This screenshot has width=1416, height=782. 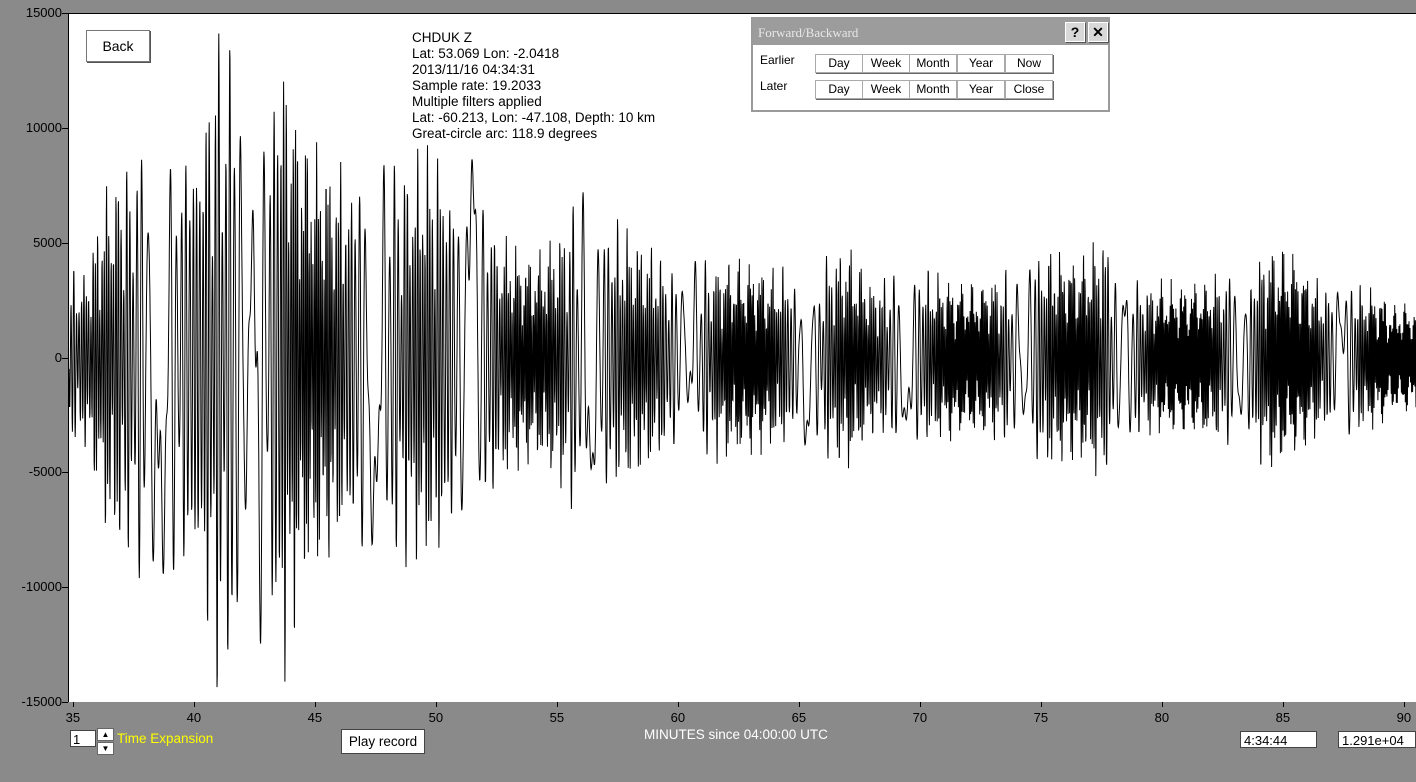 What do you see at coordinates (486, 53) in the screenshot?
I see `station-location: Lat: 53.069 Lon: -2.0418` at bounding box center [486, 53].